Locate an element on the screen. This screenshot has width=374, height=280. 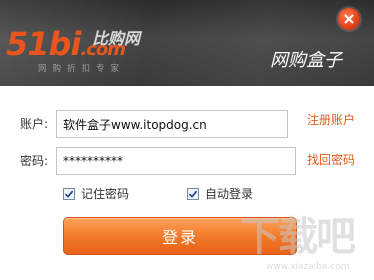
close-button is located at coordinates (349, 19).